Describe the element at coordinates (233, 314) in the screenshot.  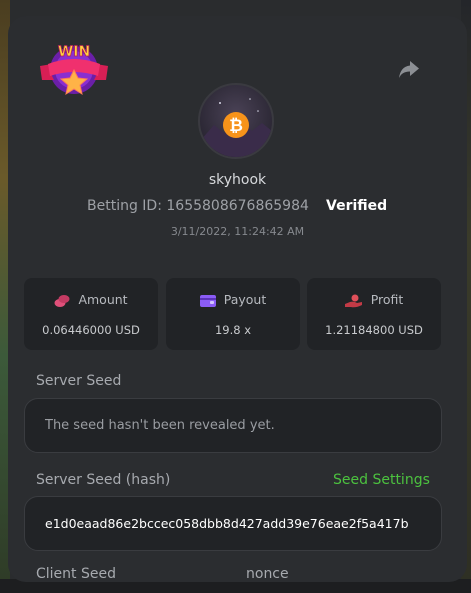
I see `stat-payout: Payout 19.8 x` at that location.